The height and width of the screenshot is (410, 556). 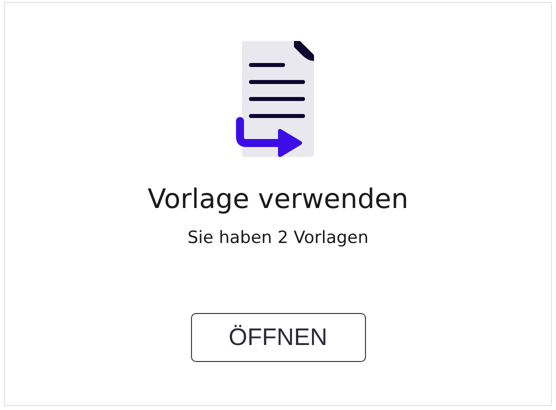 What do you see at coordinates (278, 337) in the screenshot?
I see `open-button: ÖFFNEN` at bounding box center [278, 337].